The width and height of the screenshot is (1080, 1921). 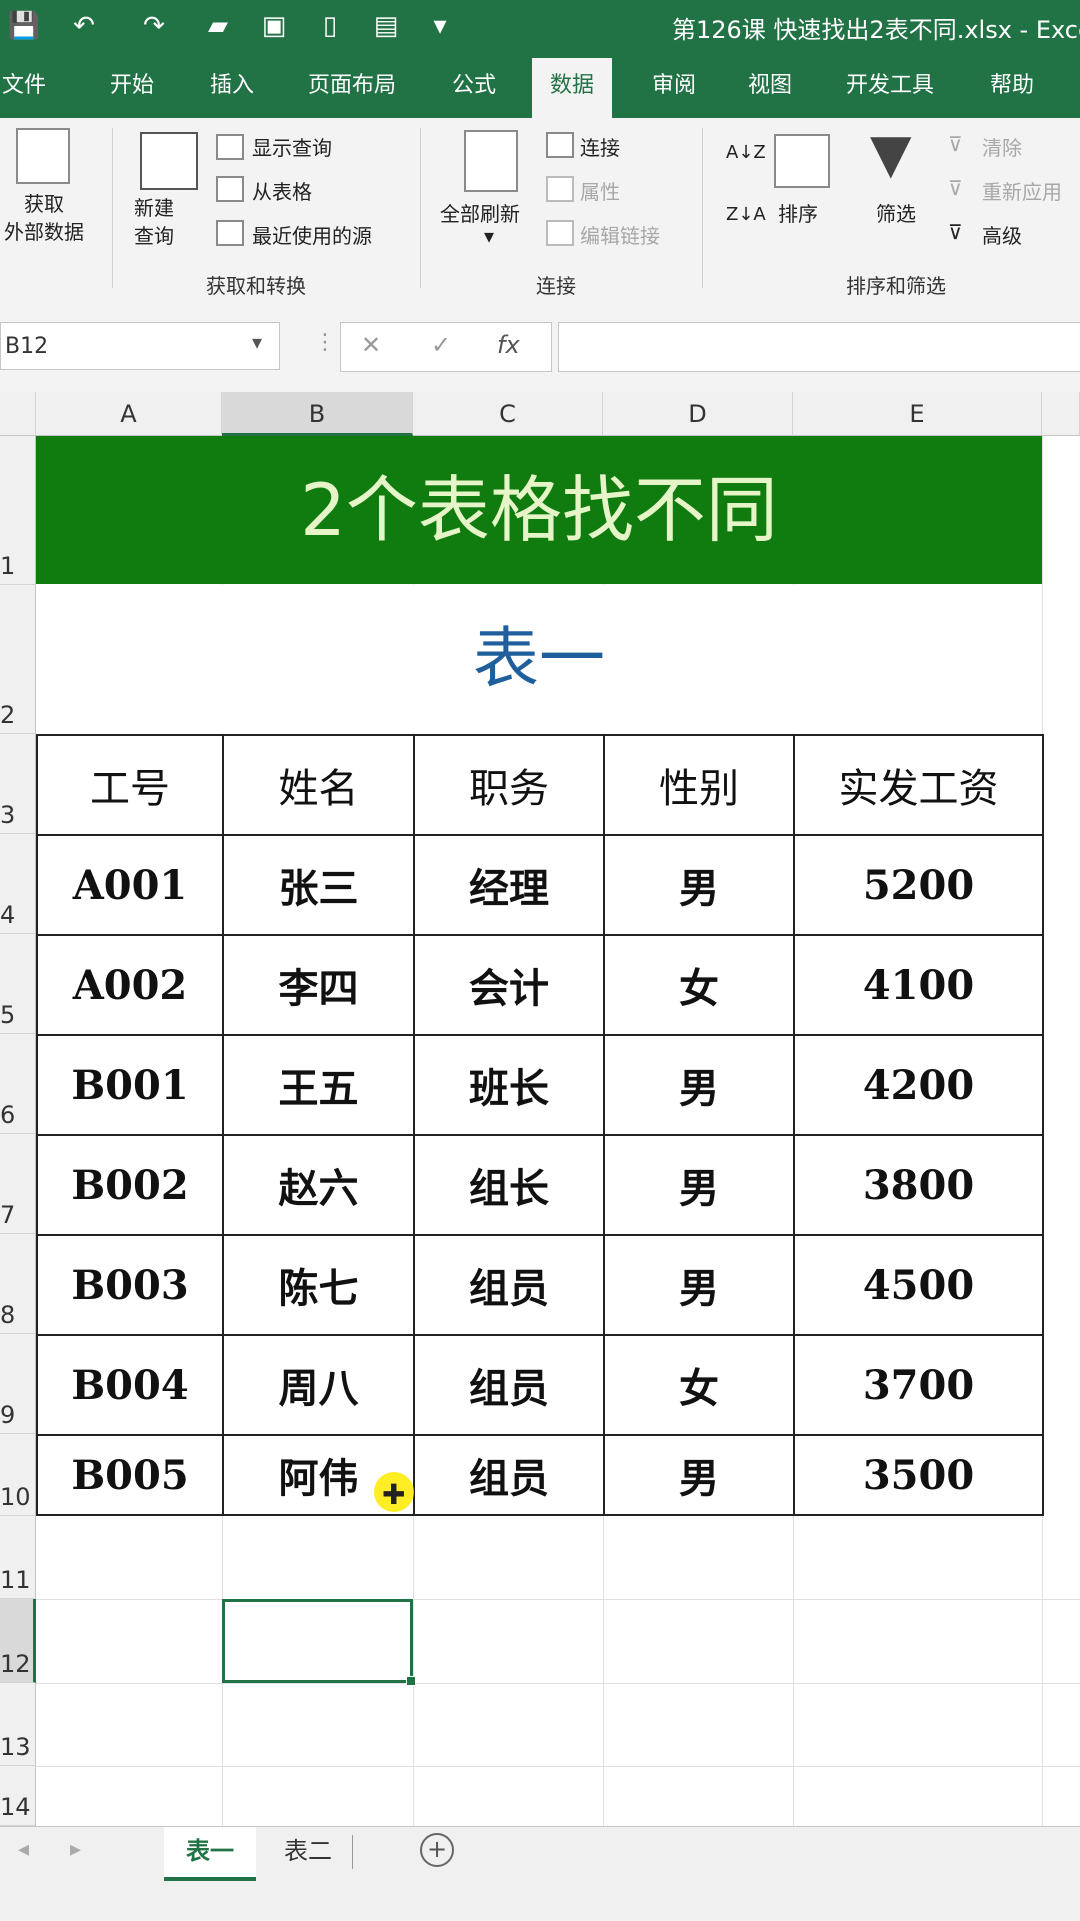 What do you see at coordinates (18, 1796) in the screenshot?
I see `row-header: 14` at bounding box center [18, 1796].